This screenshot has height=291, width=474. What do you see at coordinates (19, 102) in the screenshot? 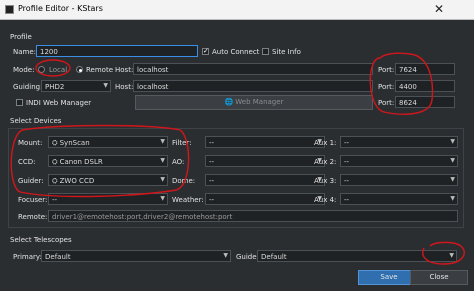
I see `indi-web-manager-checkbox` at bounding box center [19, 102].